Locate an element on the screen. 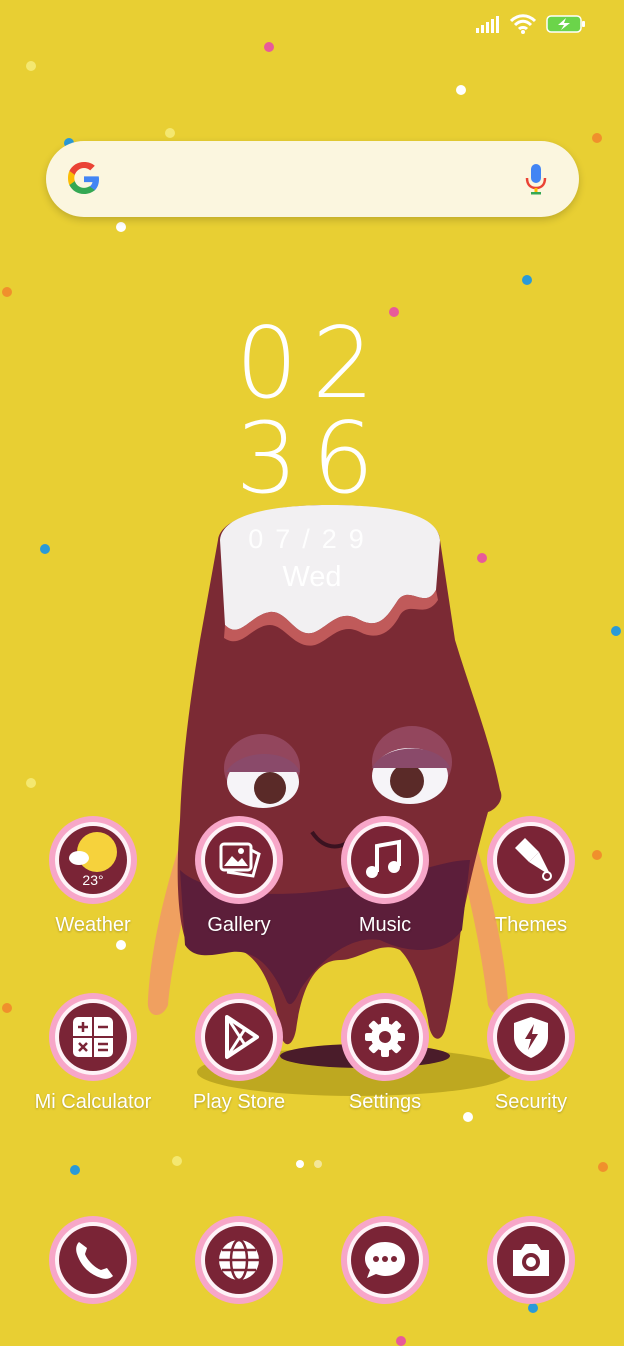 This screenshot has height=1346, width=624. page-dot is located at coordinates (318, 1164).